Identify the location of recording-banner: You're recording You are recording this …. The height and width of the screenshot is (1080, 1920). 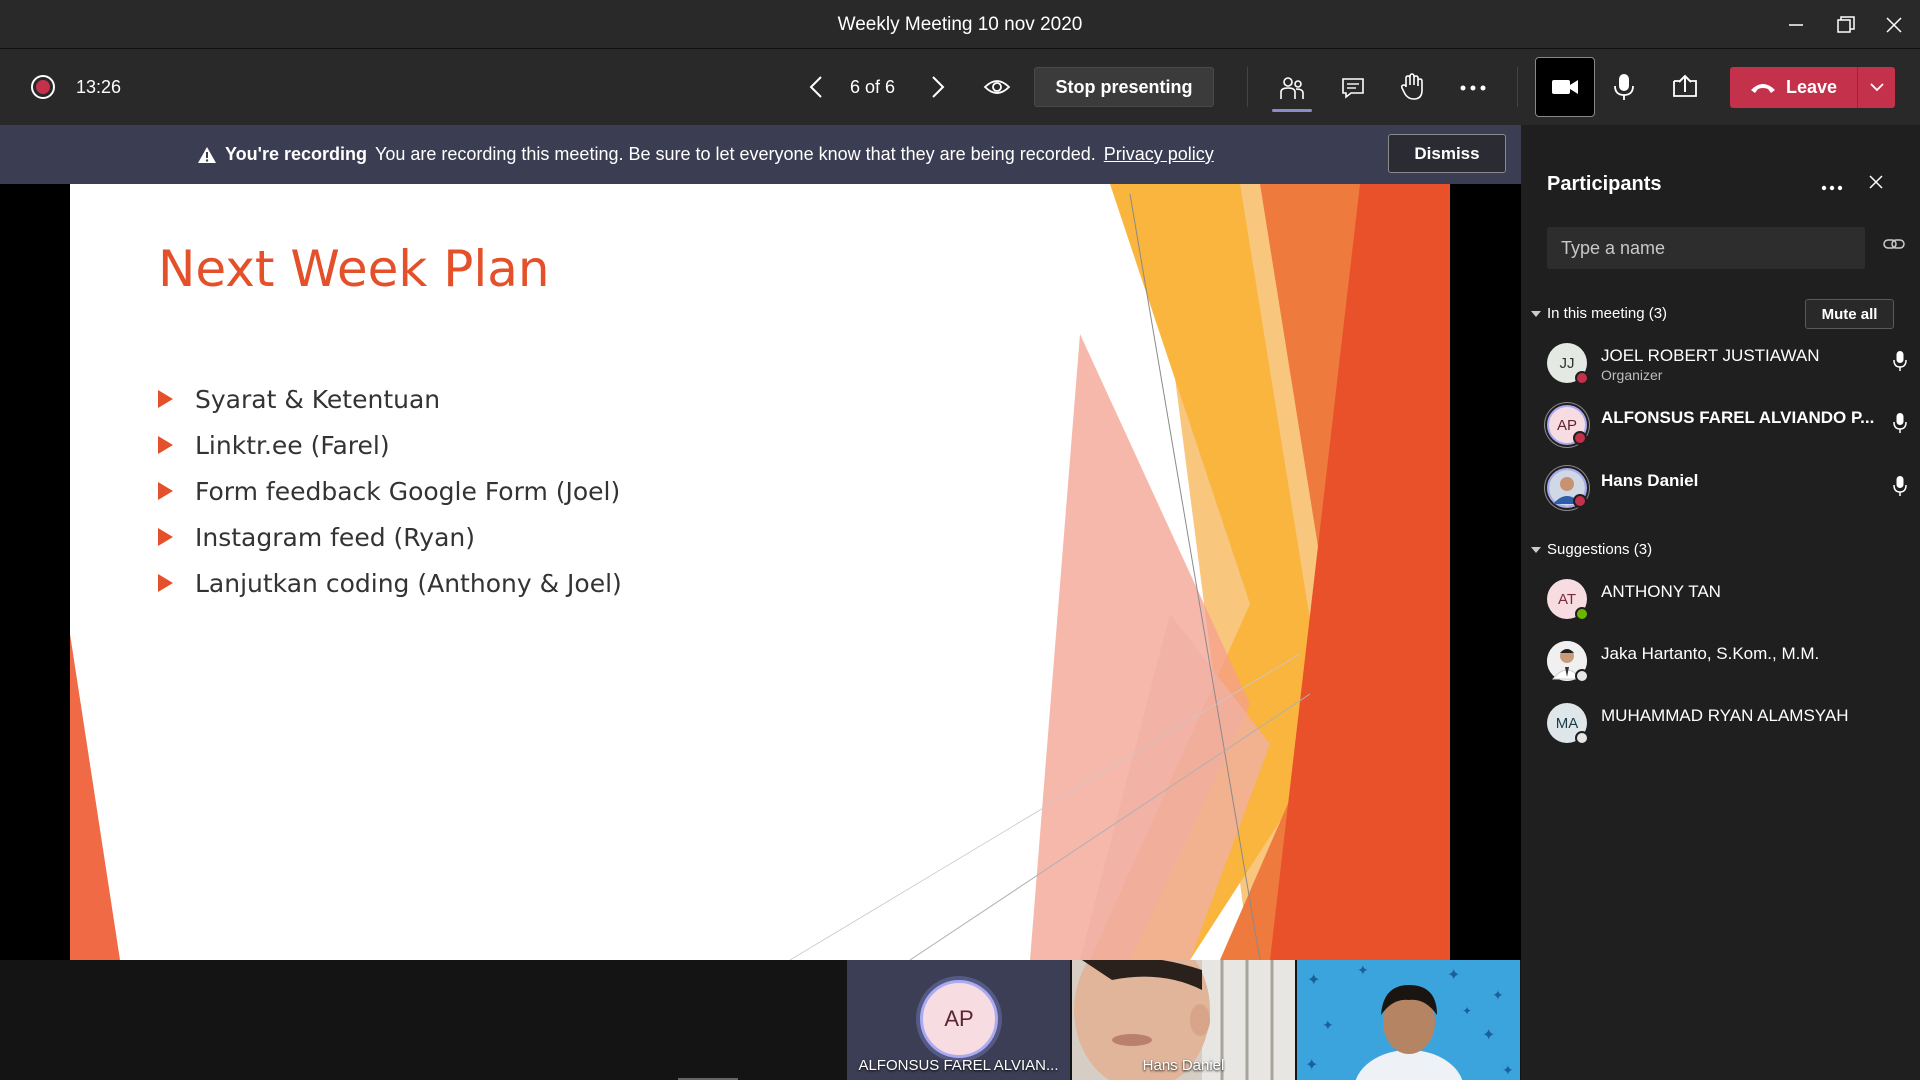
(760, 154).